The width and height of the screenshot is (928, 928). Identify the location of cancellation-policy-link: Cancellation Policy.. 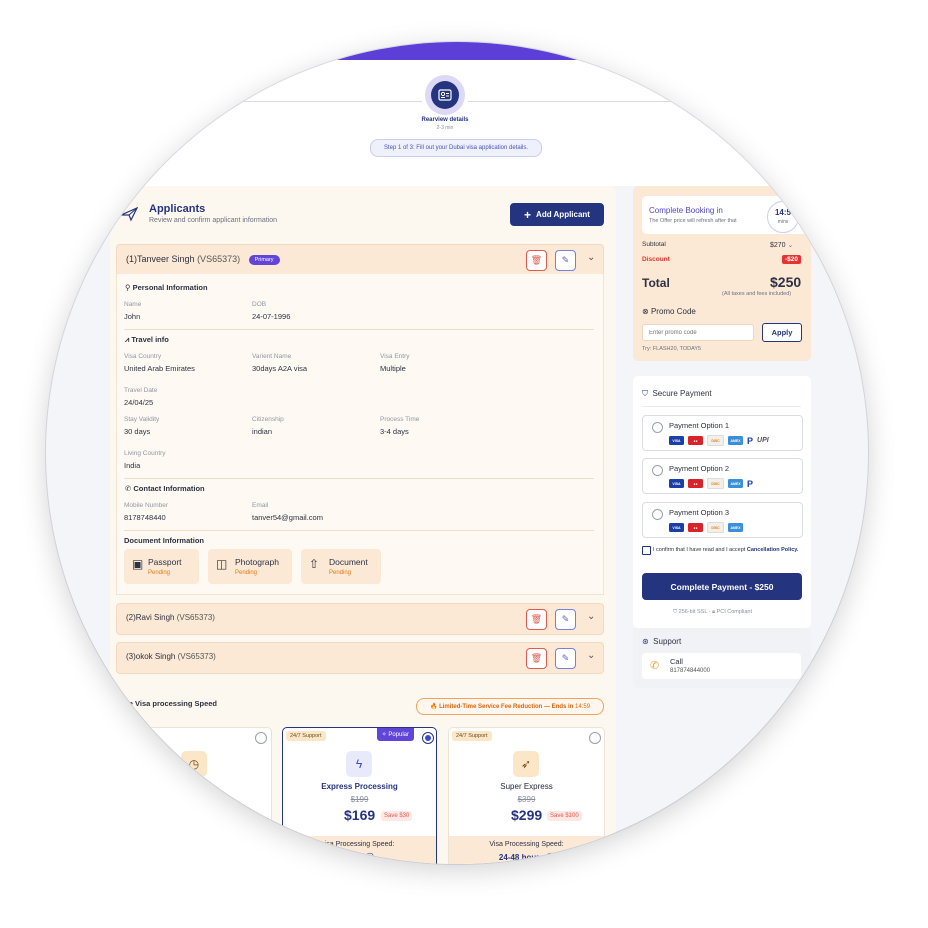
(773, 550).